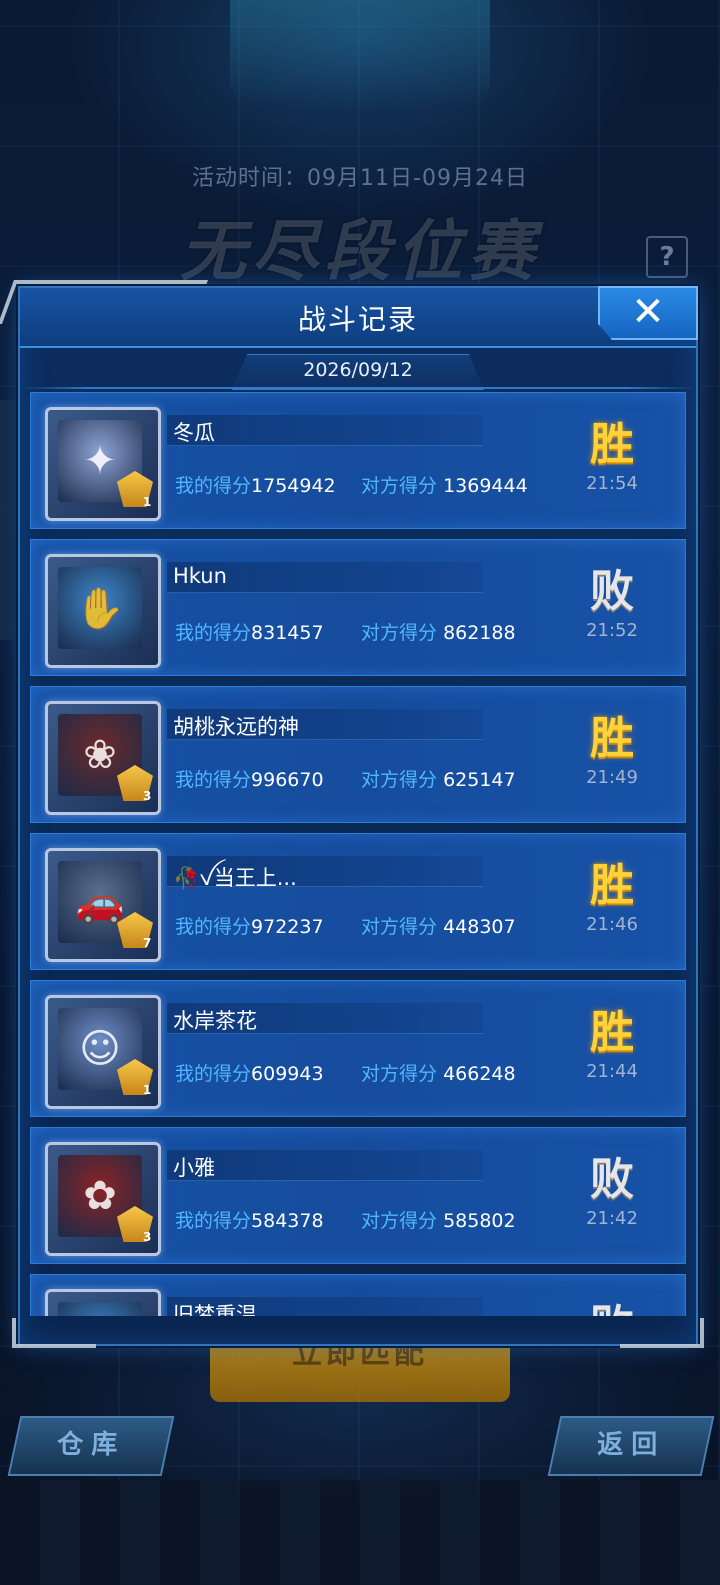 Image resolution: width=720 pixels, height=1585 pixels. I want to click on my-score-value: 972237, so click(287, 927).